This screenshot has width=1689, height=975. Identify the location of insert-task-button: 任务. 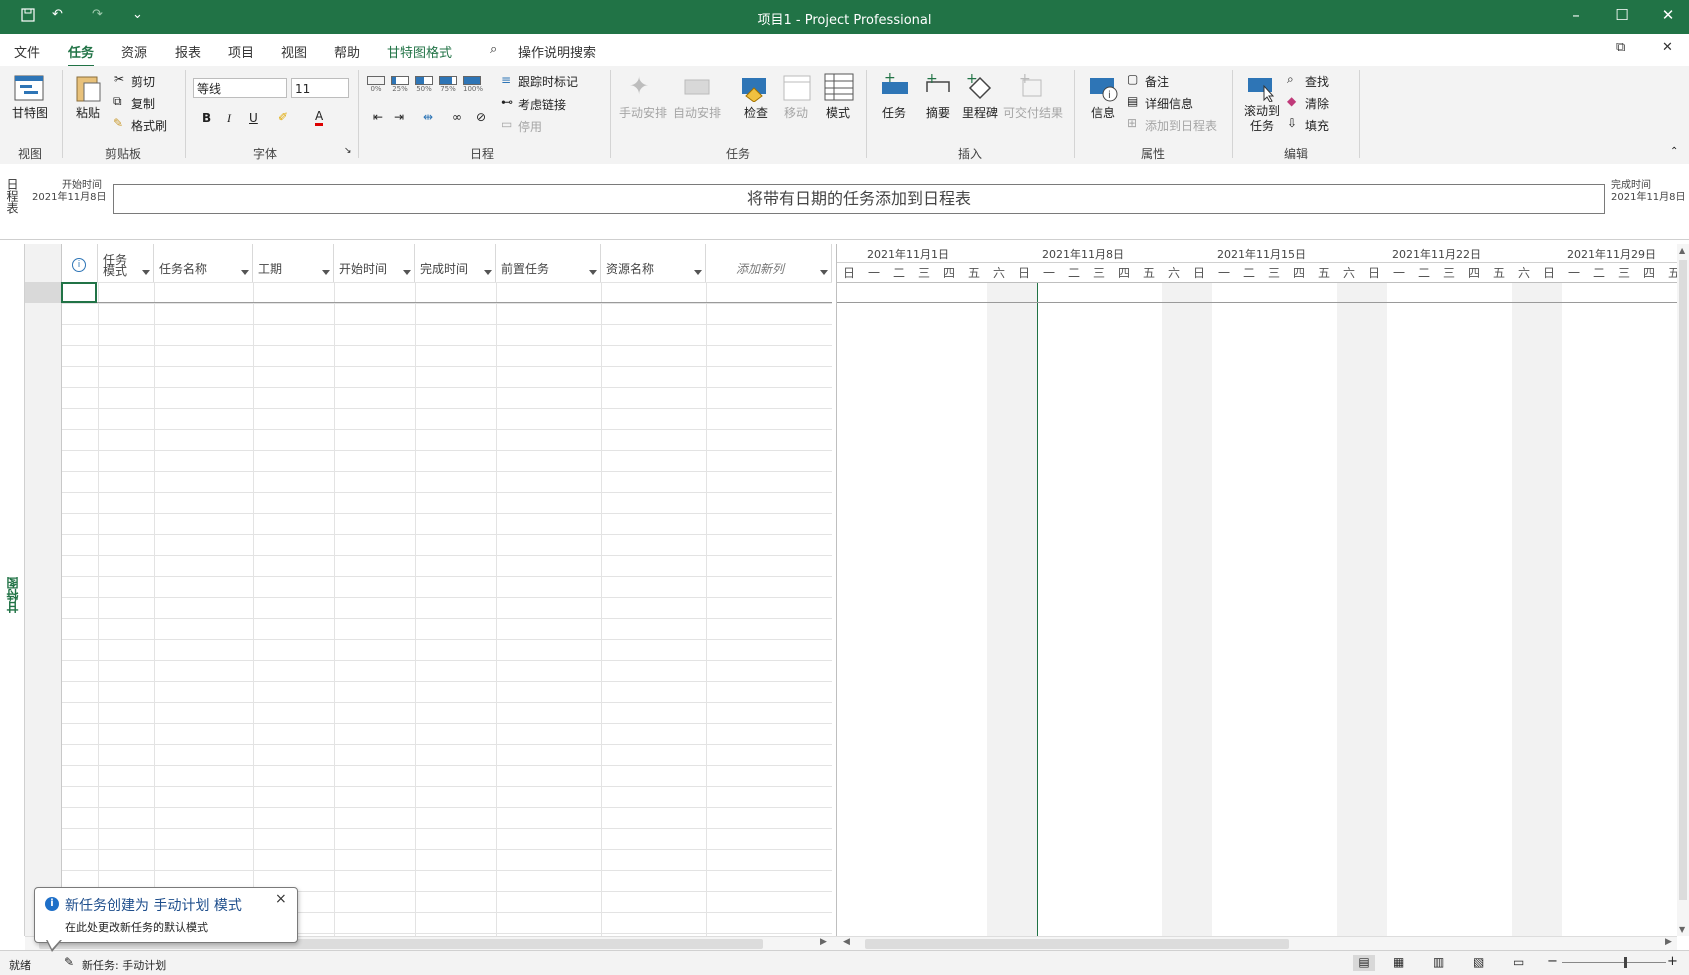
(894, 112).